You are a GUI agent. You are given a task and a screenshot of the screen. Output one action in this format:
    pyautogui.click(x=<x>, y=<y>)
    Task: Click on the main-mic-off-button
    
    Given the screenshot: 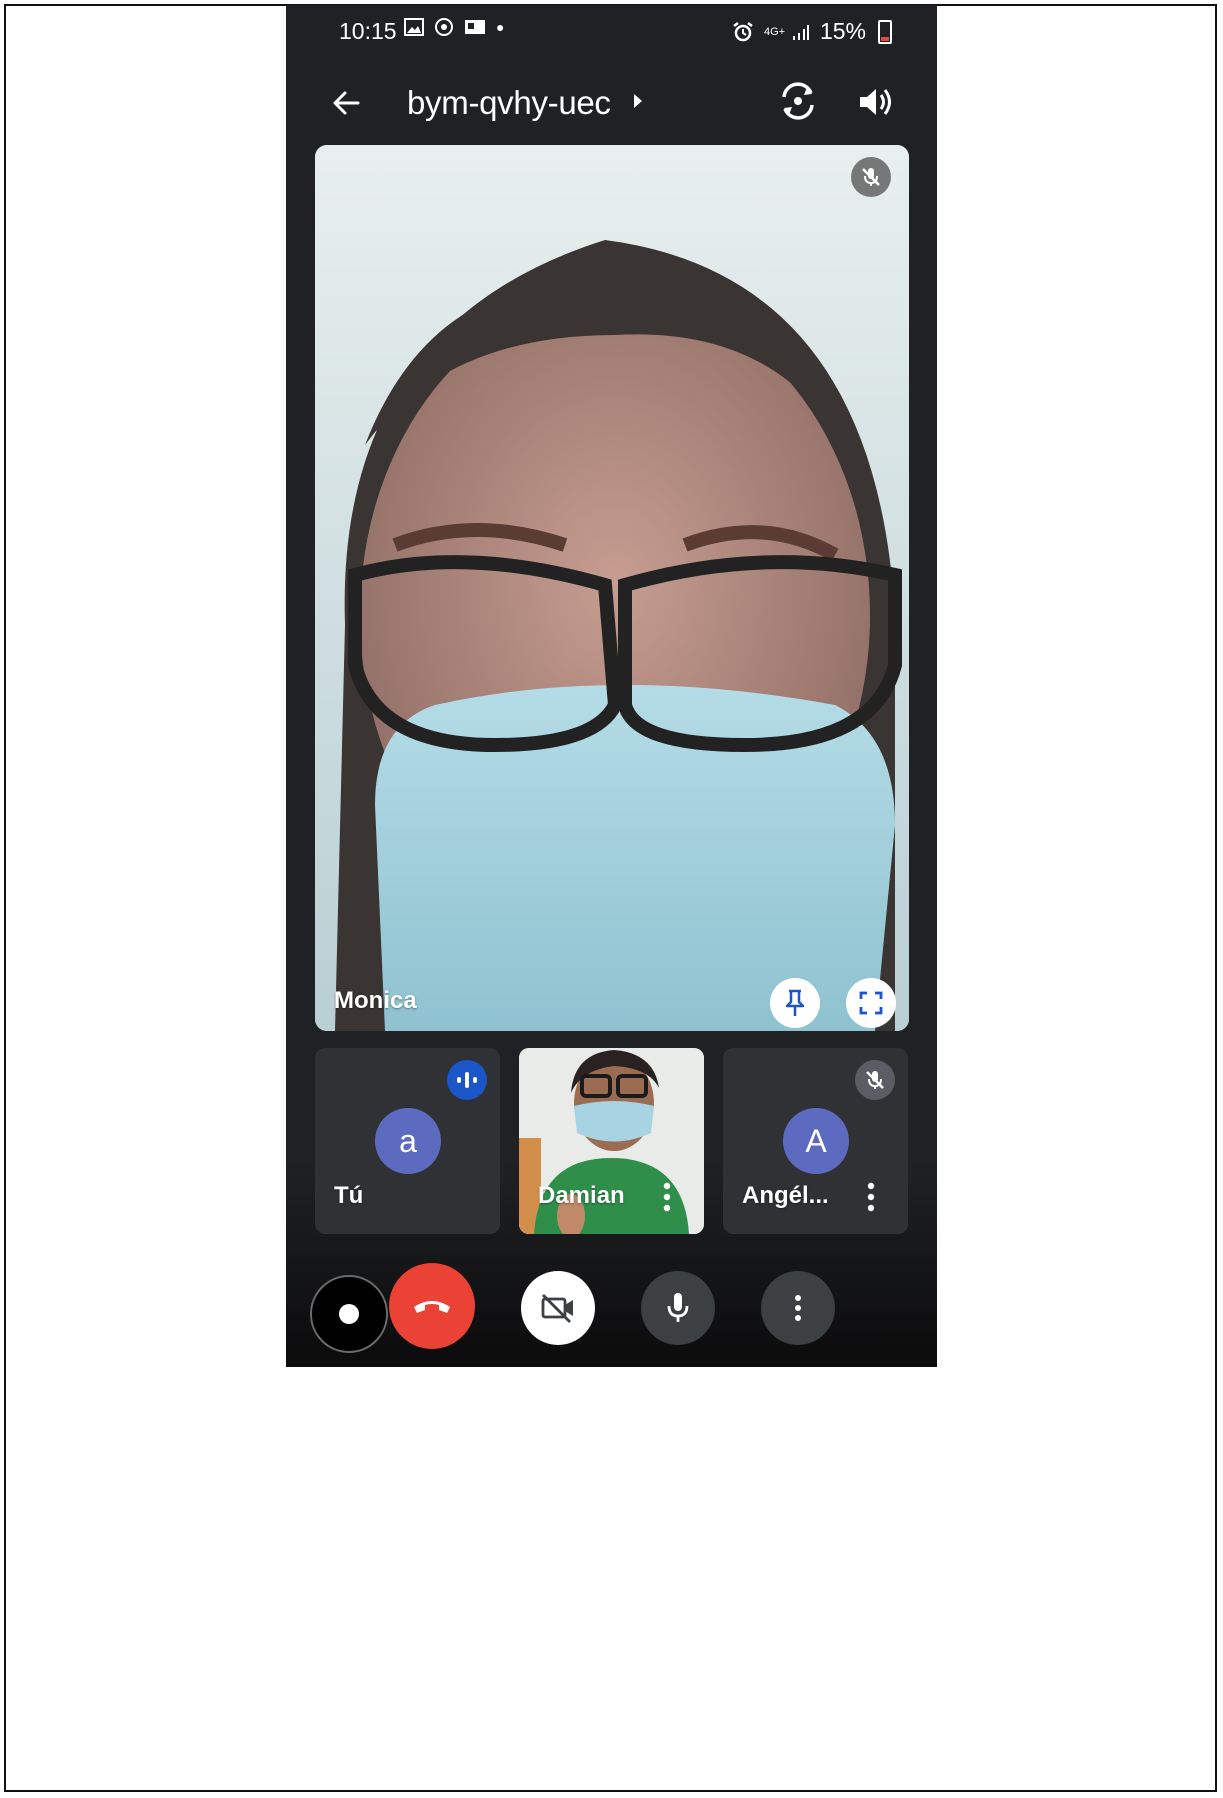 What is the action you would take?
    pyautogui.click(x=871, y=177)
    